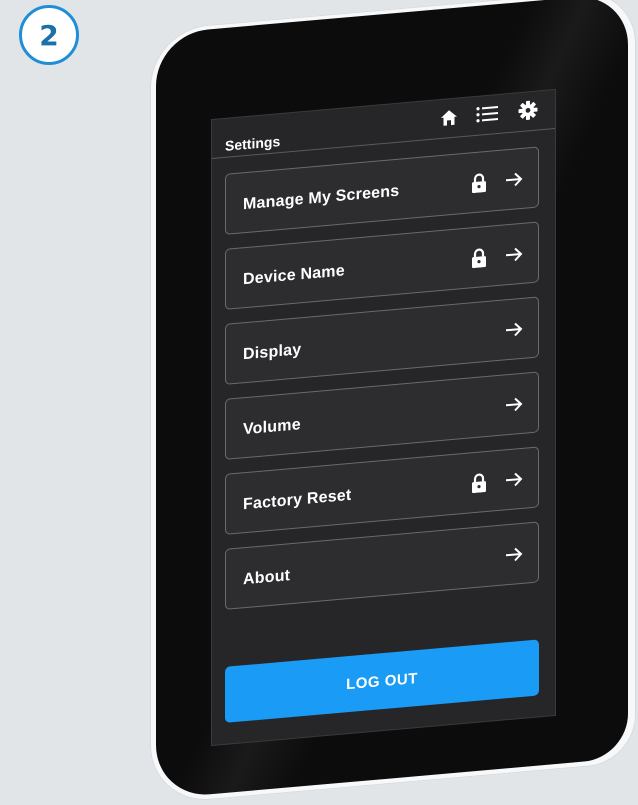 The width and height of the screenshot is (638, 805). What do you see at coordinates (382, 340) in the screenshot?
I see `menu-item-display: Display` at bounding box center [382, 340].